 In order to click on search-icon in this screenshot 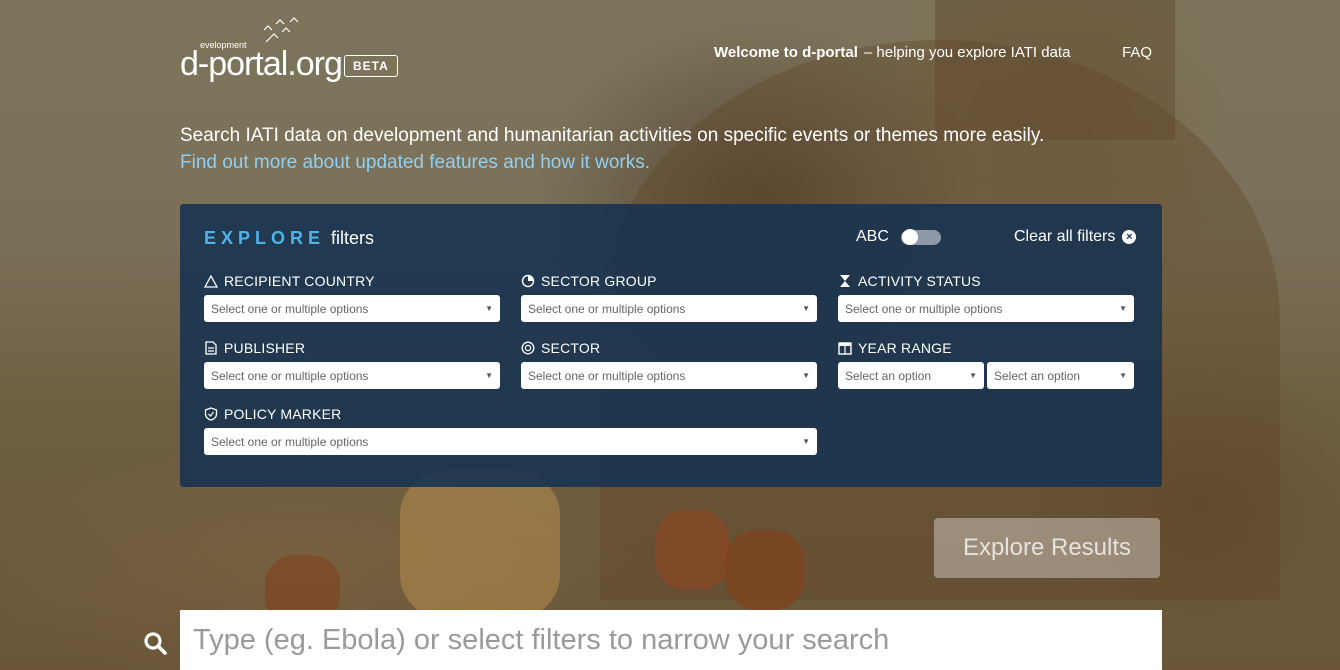, I will do `click(156, 644)`.